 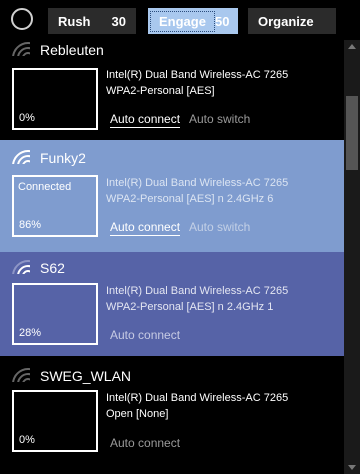 I want to click on scroll-up-arrow-icon, so click(x=352, y=46).